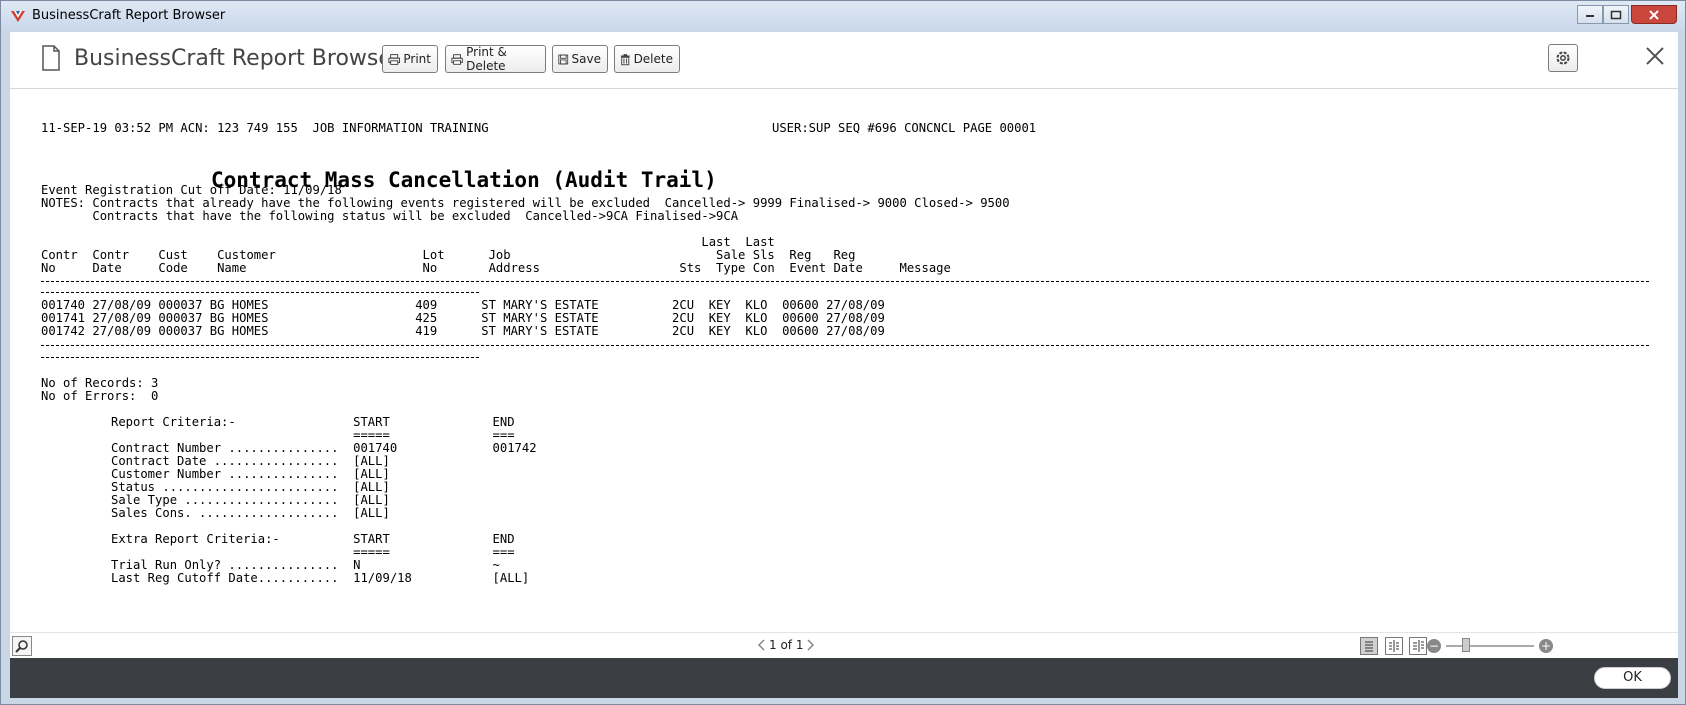 The height and width of the screenshot is (705, 1686). I want to click on delete-button: Delete, so click(647, 59).